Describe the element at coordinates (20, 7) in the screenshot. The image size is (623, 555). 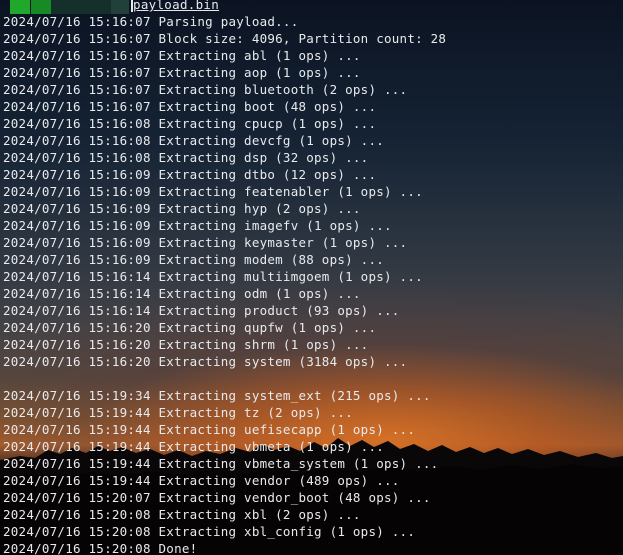
I see `terminal-window-icon` at that location.